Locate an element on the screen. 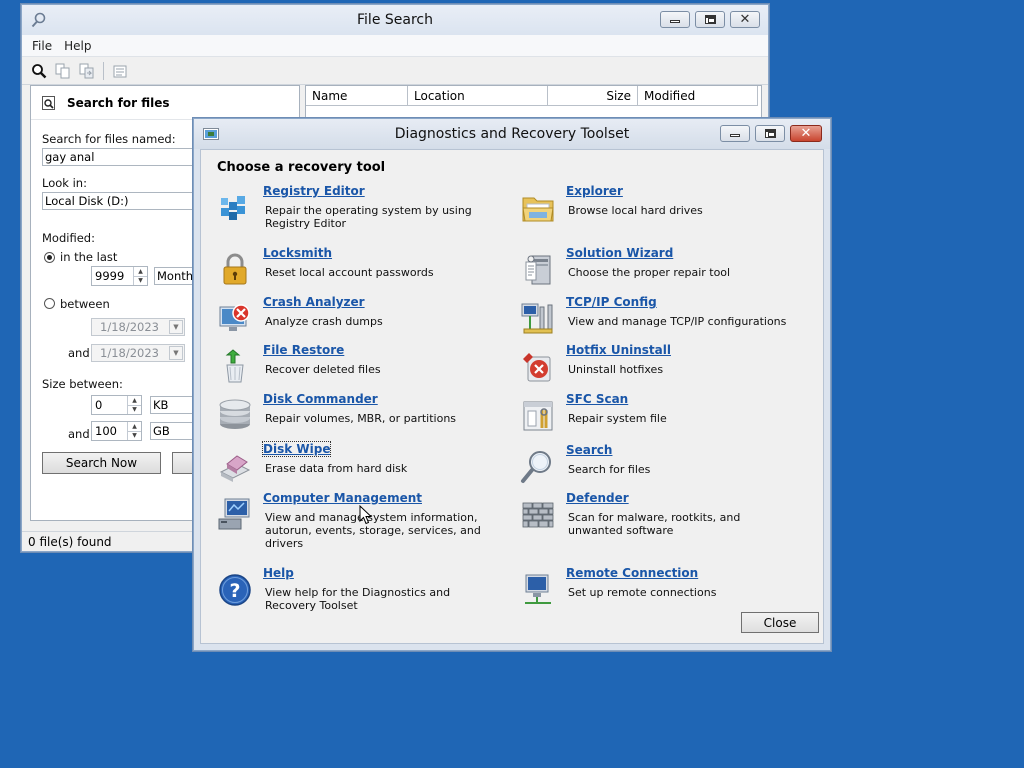 This screenshot has height=768, width=1024. status-file-count: 0 file(s) found is located at coordinates (70, 542).